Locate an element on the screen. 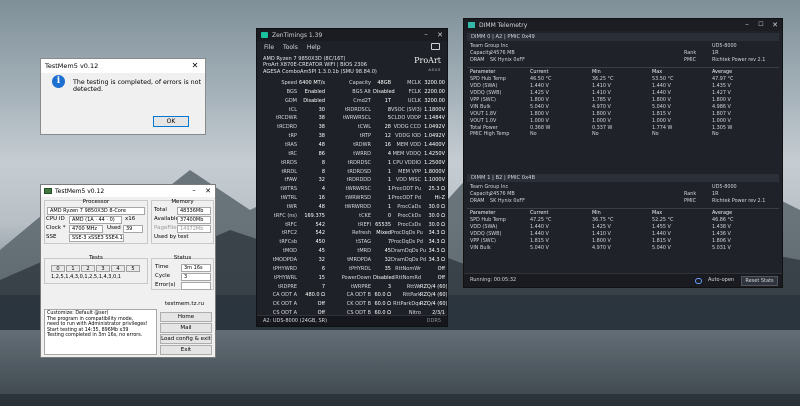  clock-field: 4700 MHz is located at coordinates (86, 229).